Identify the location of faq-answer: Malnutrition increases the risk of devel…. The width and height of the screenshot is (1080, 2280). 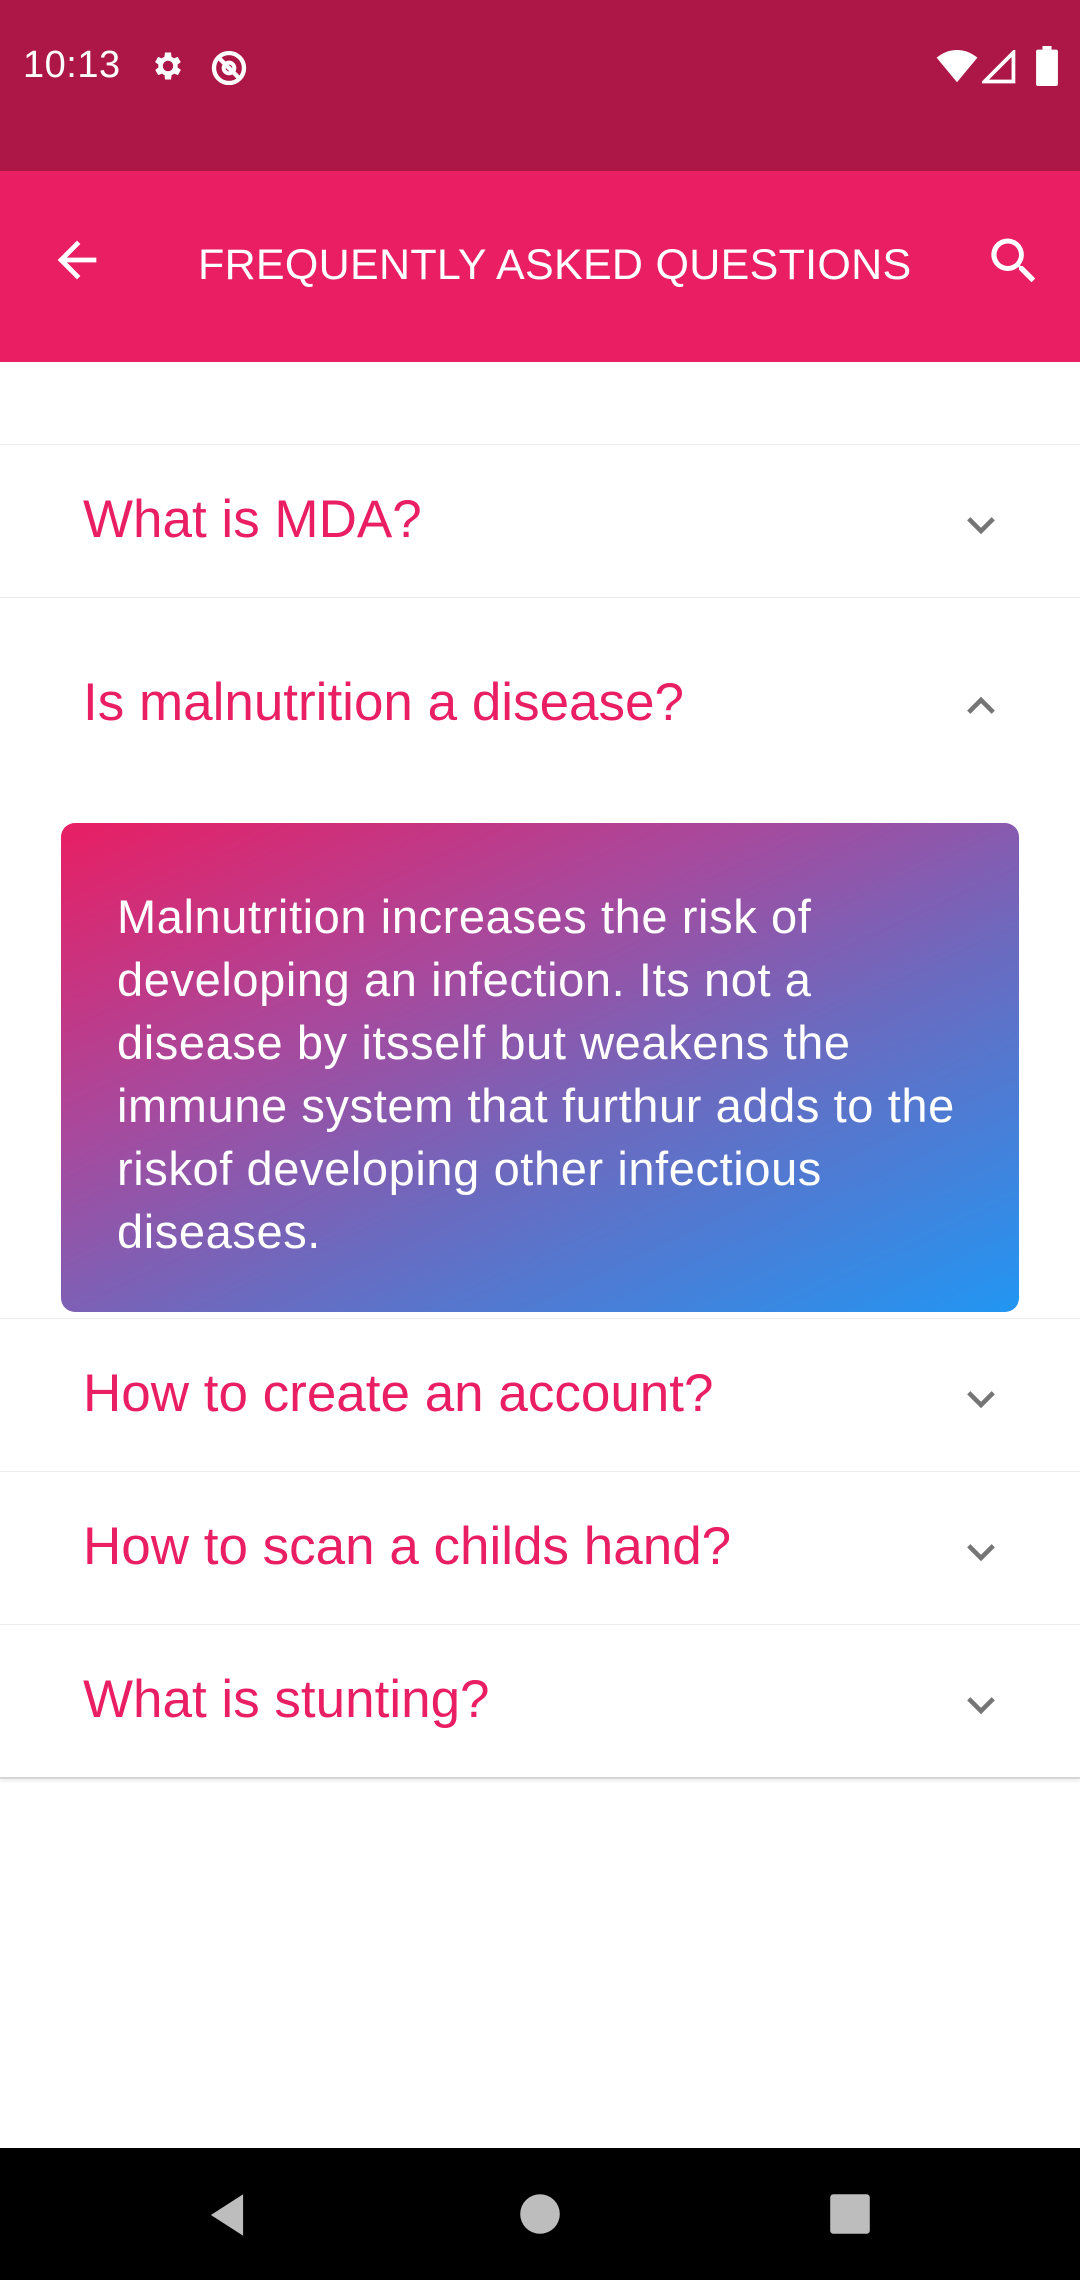
(536, 1074).